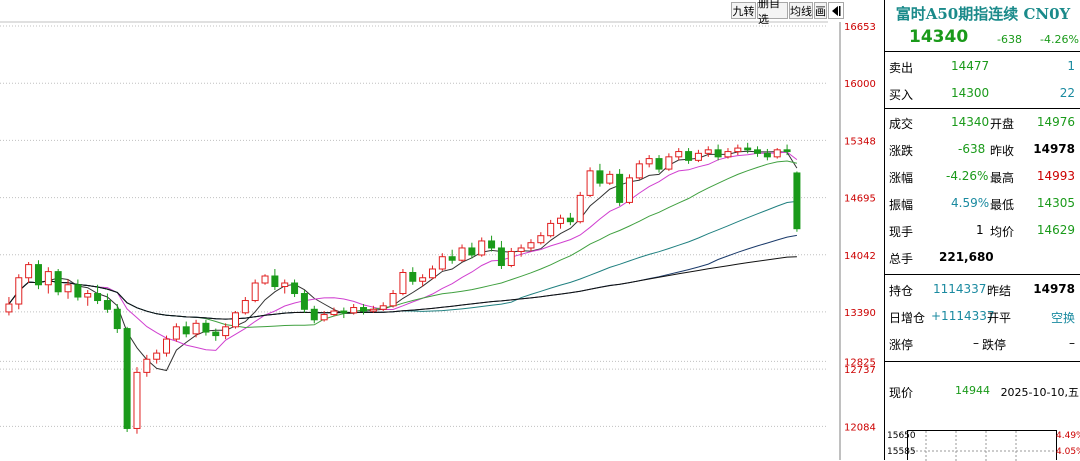  Describe the element at coordinates (1054, 149) in the screenshot. I see `stat-value: 14978` at that location.